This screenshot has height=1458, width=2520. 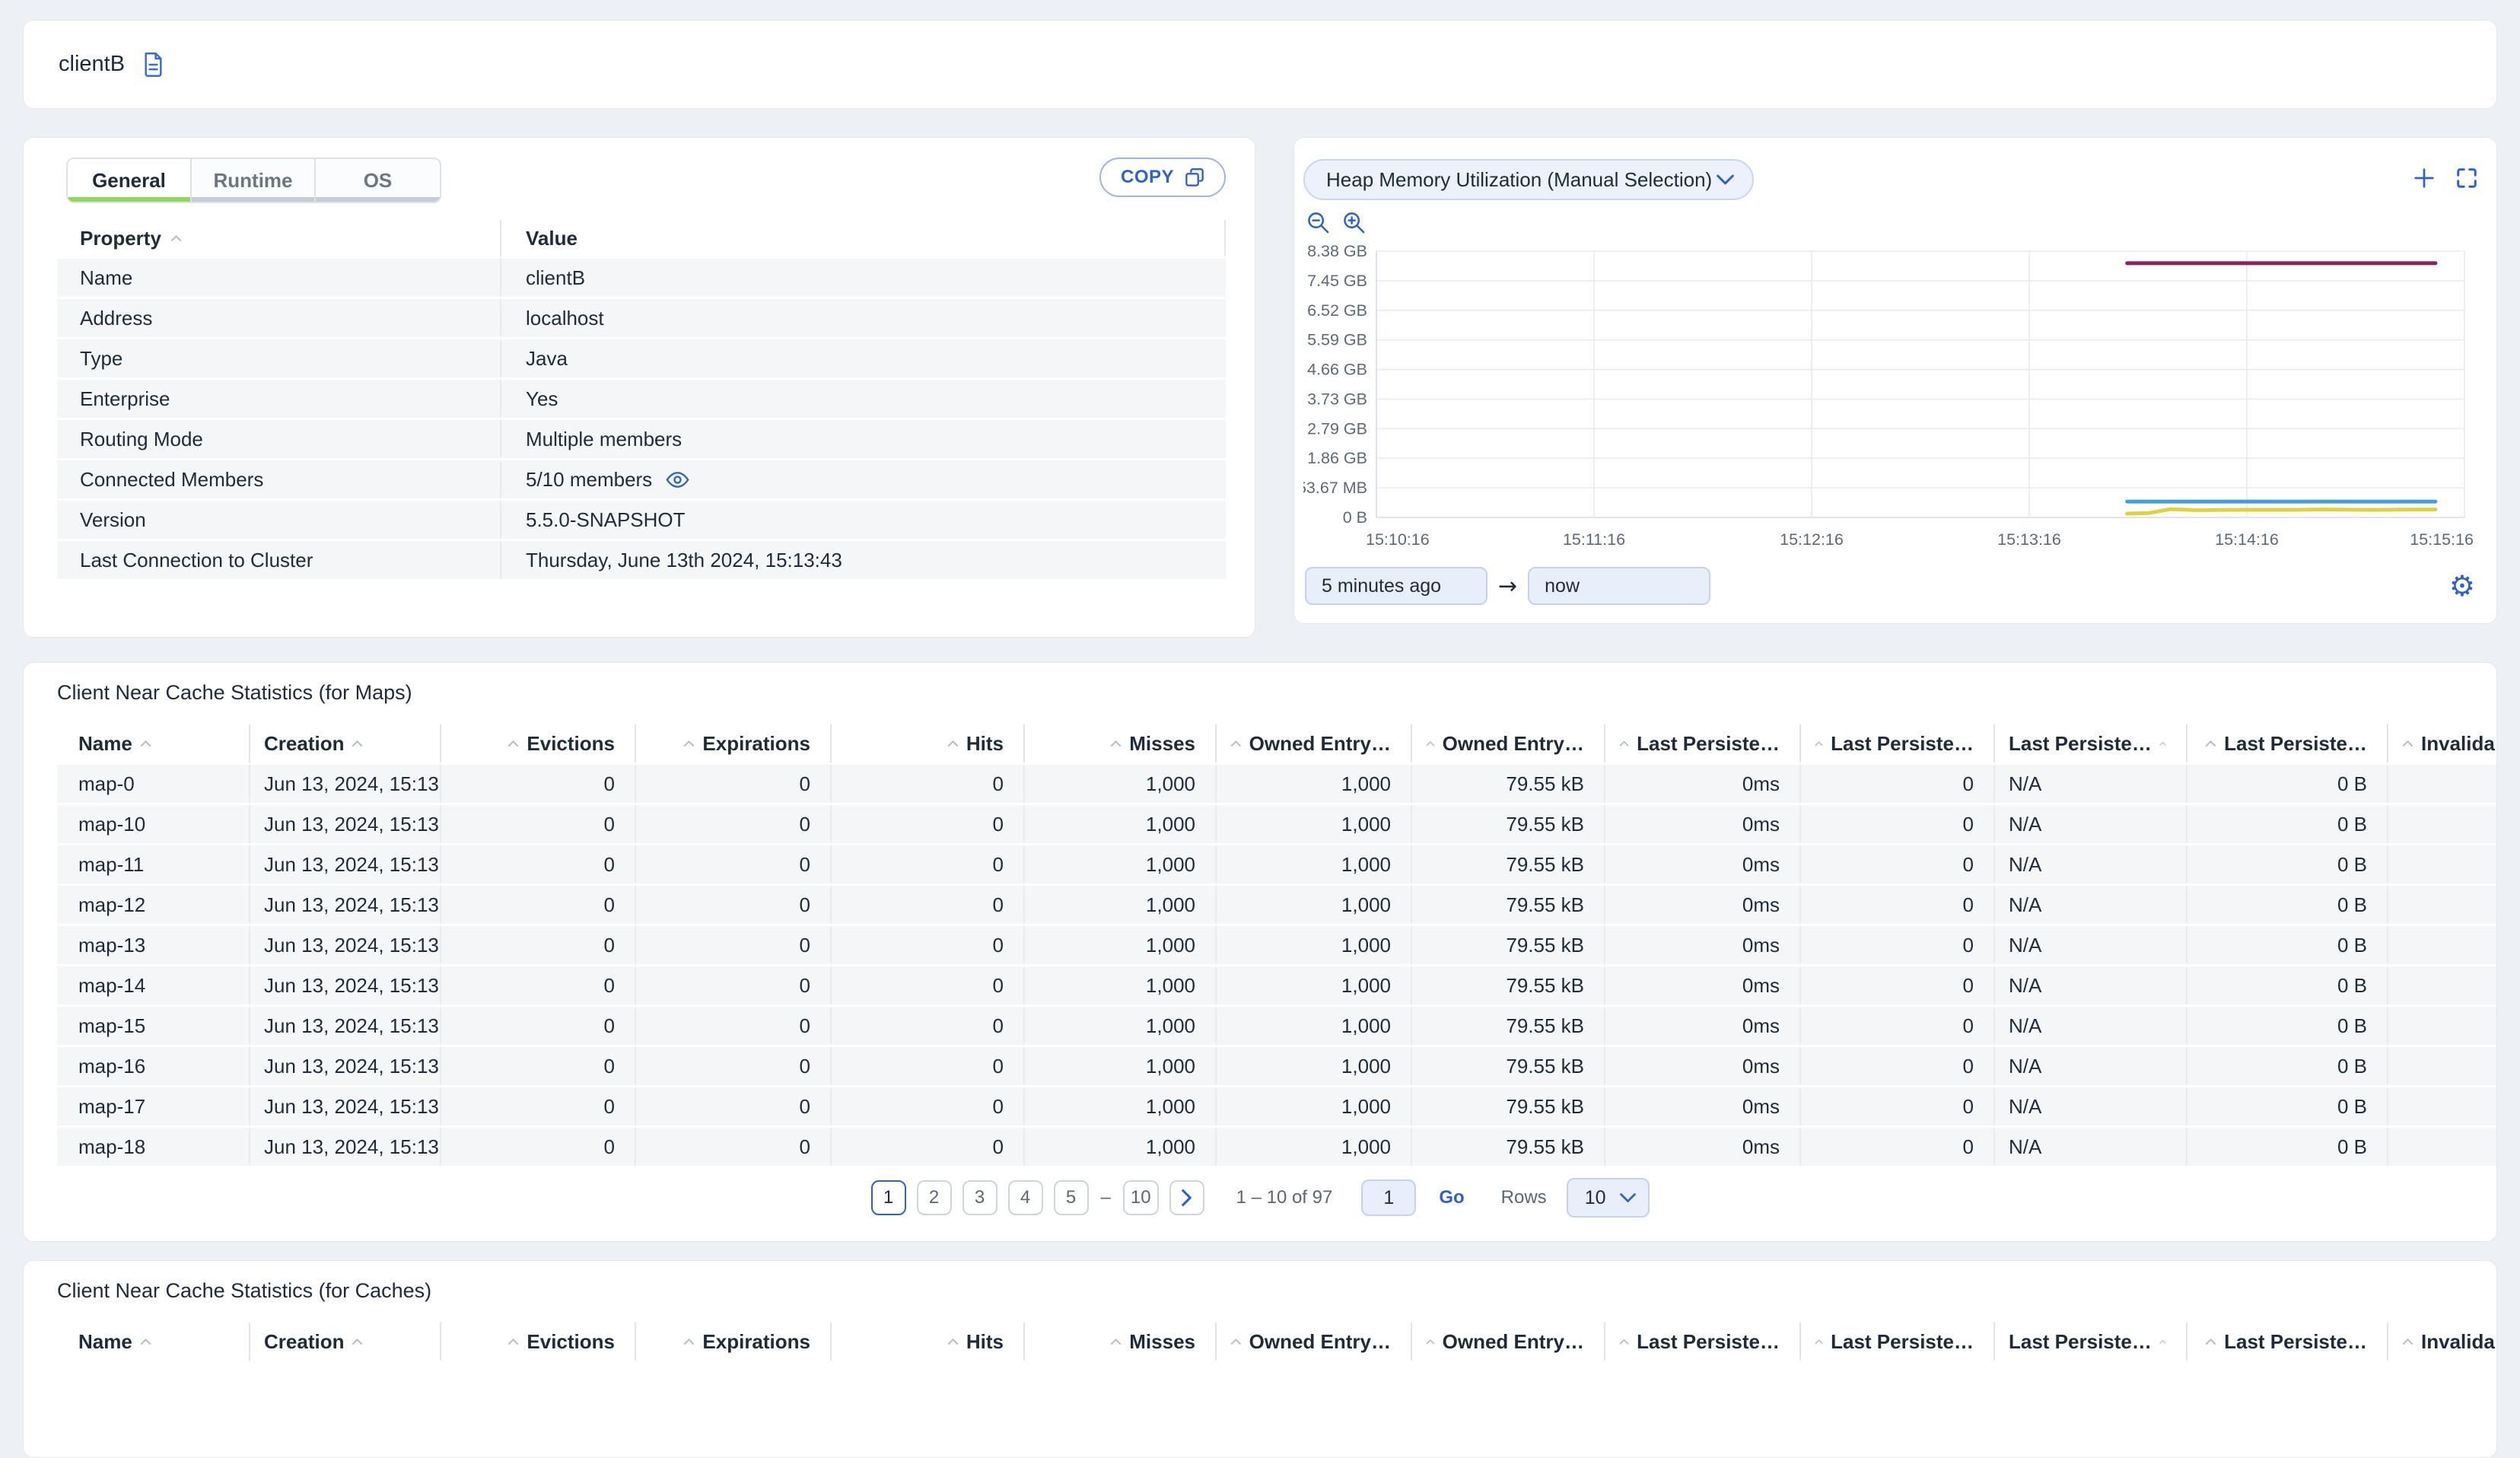 I want to click on page-number-input, so click(x=1389, y=1198).